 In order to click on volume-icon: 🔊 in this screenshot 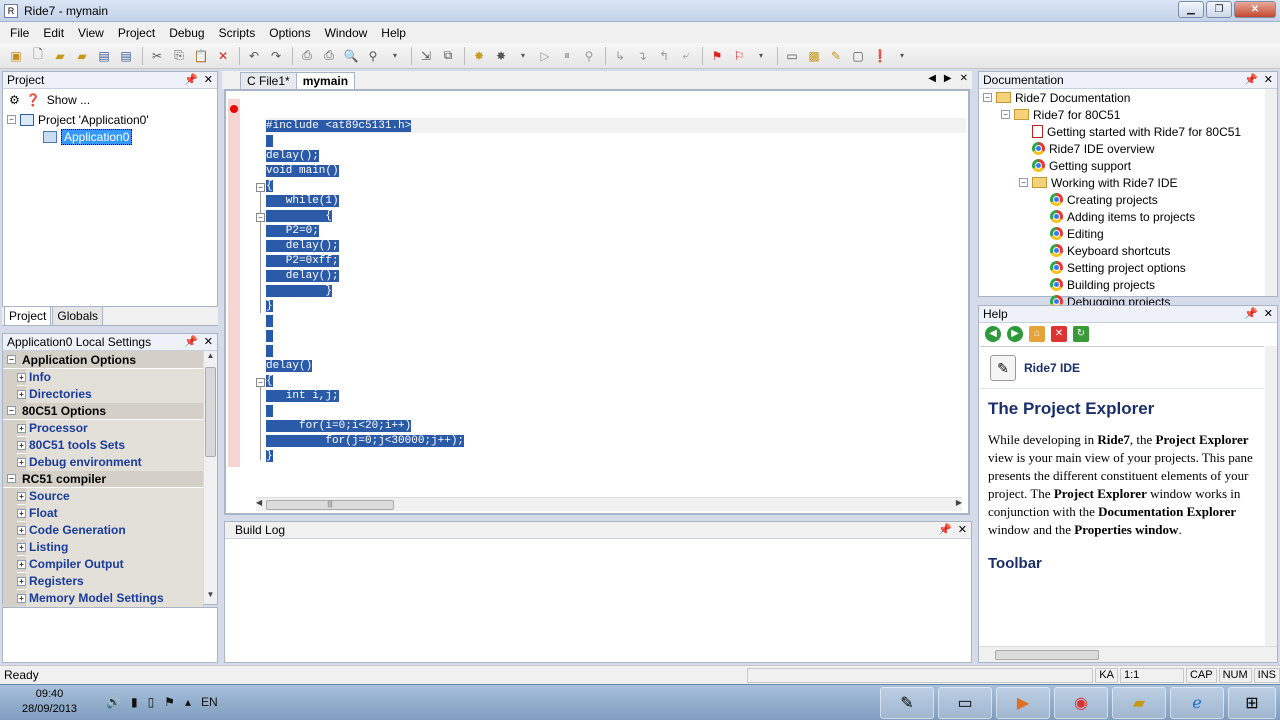, I will do `click(113, 702)`.